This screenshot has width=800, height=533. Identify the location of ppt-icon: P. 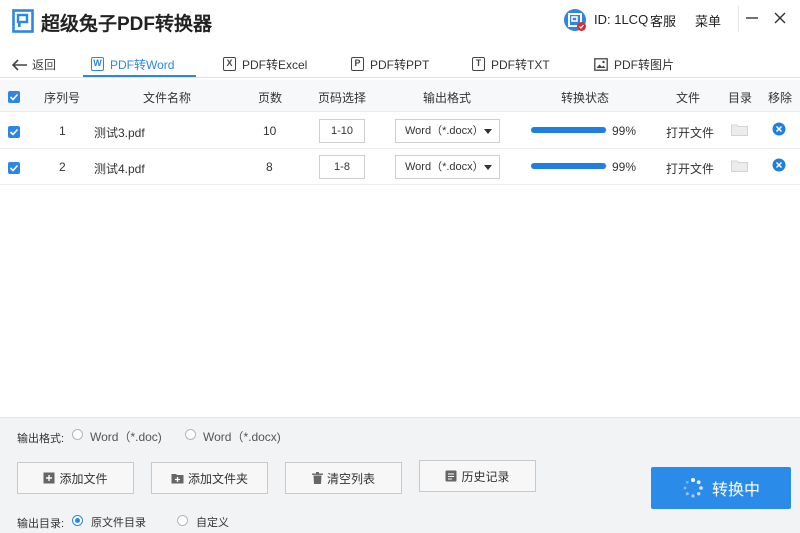
(357, 64).